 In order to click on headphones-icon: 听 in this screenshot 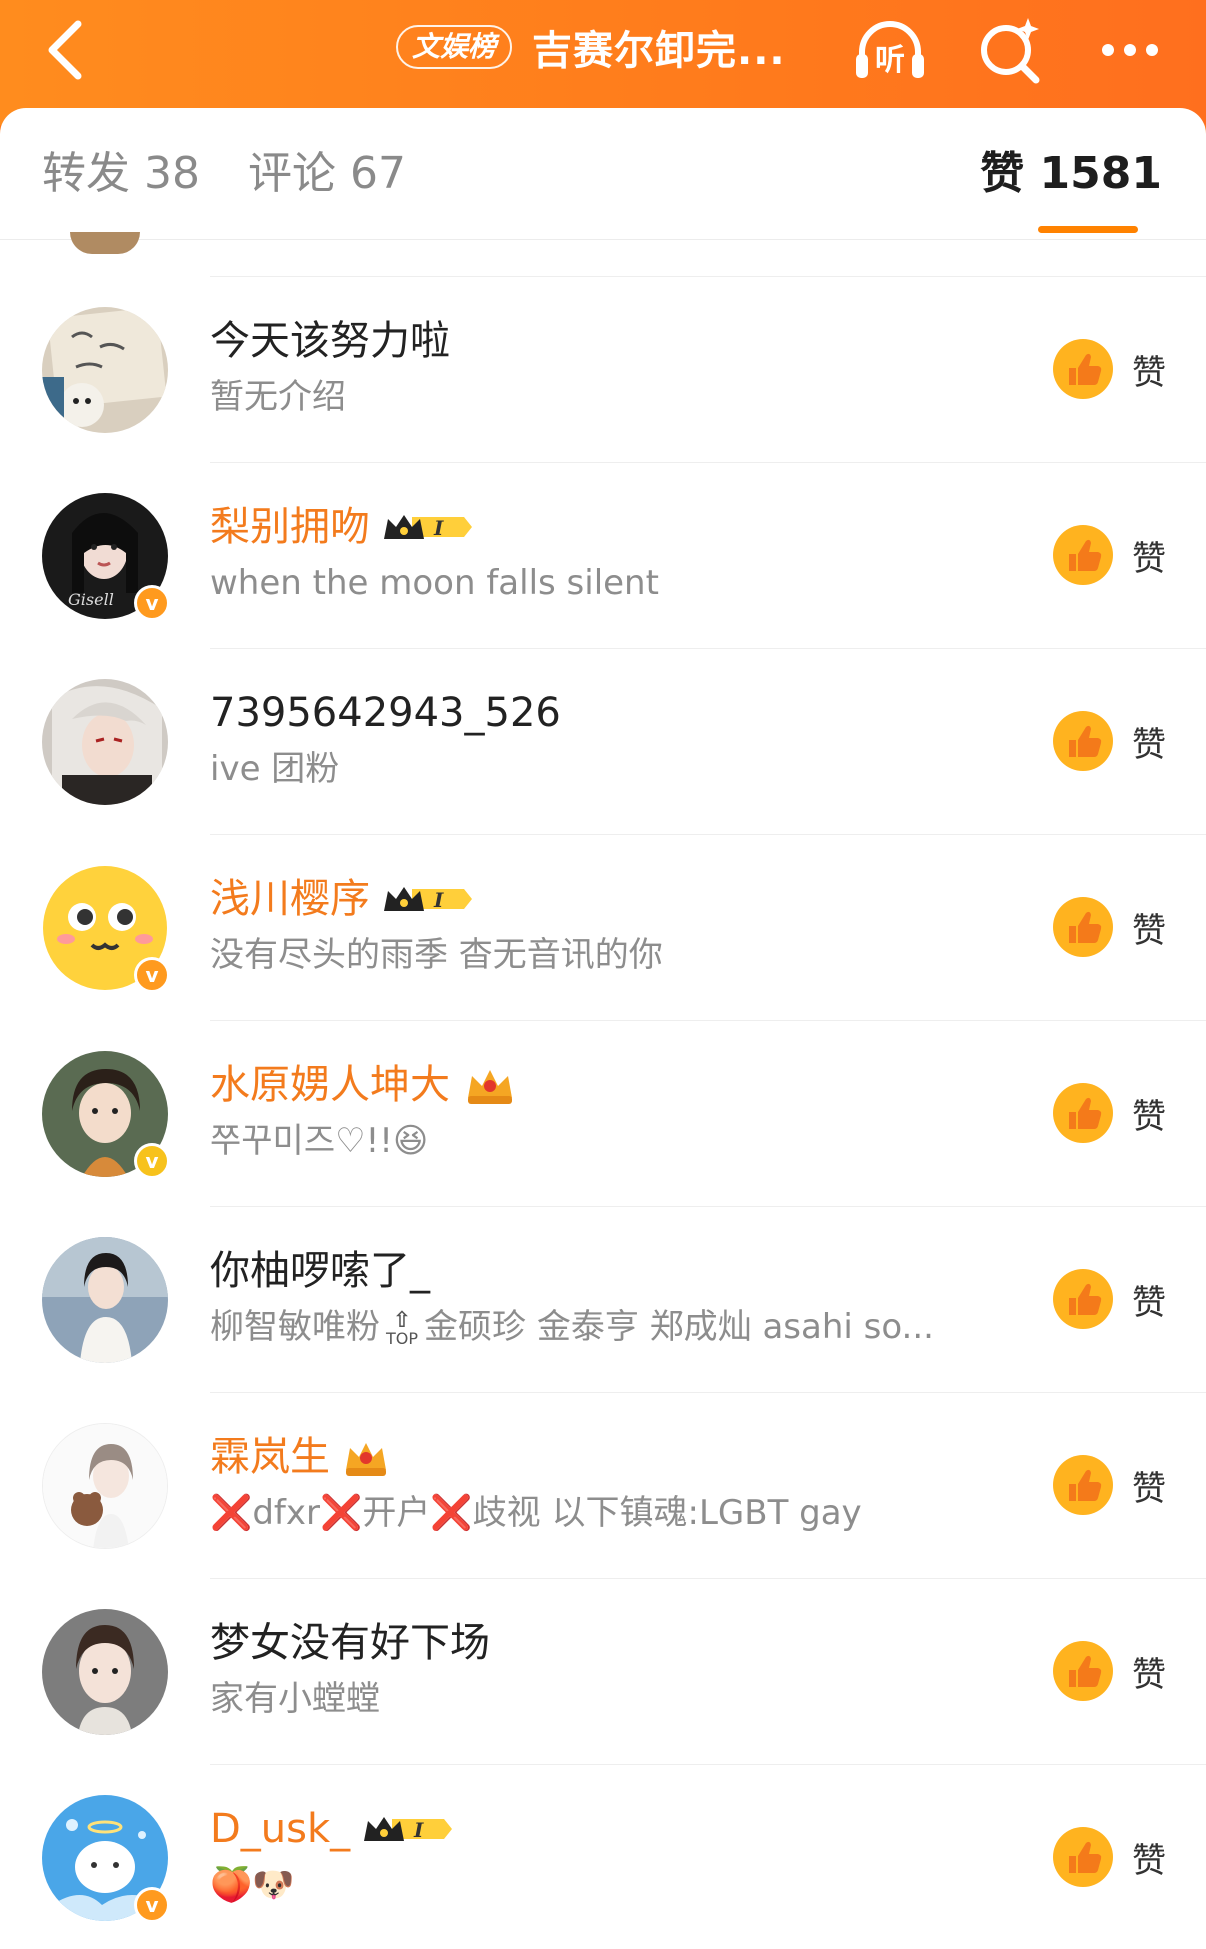, I will do `click(890, 49)`.